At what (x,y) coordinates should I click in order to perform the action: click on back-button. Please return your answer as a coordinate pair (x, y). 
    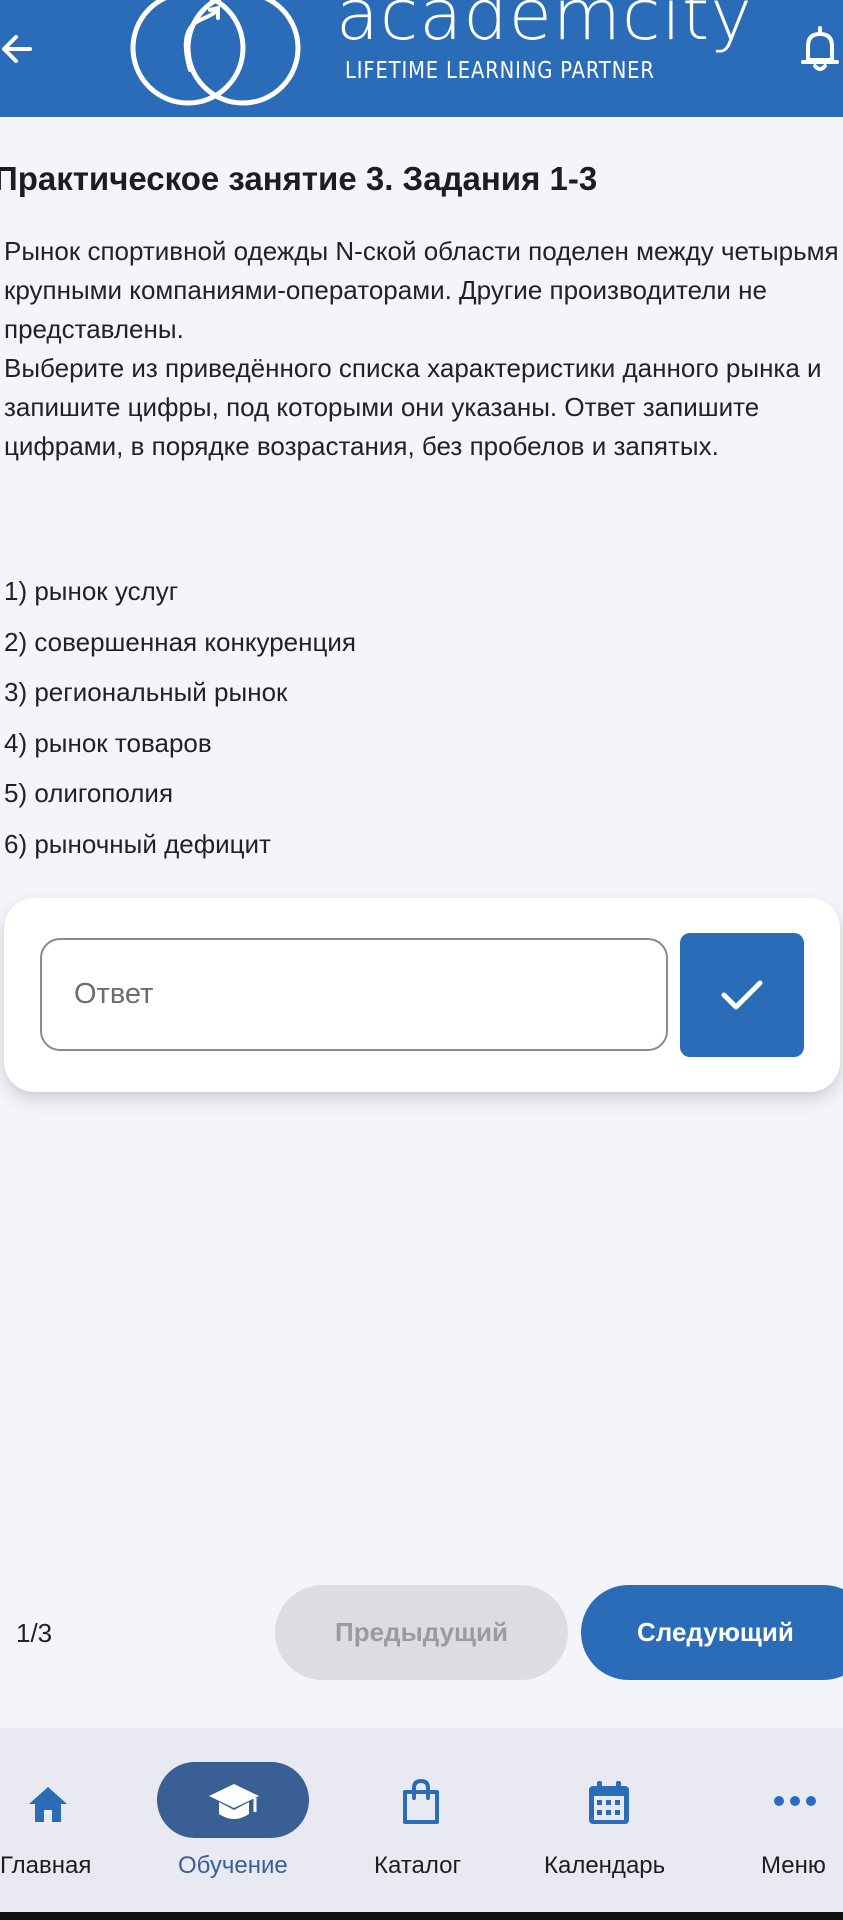
    Looking at the image, I should click on (20, 47).